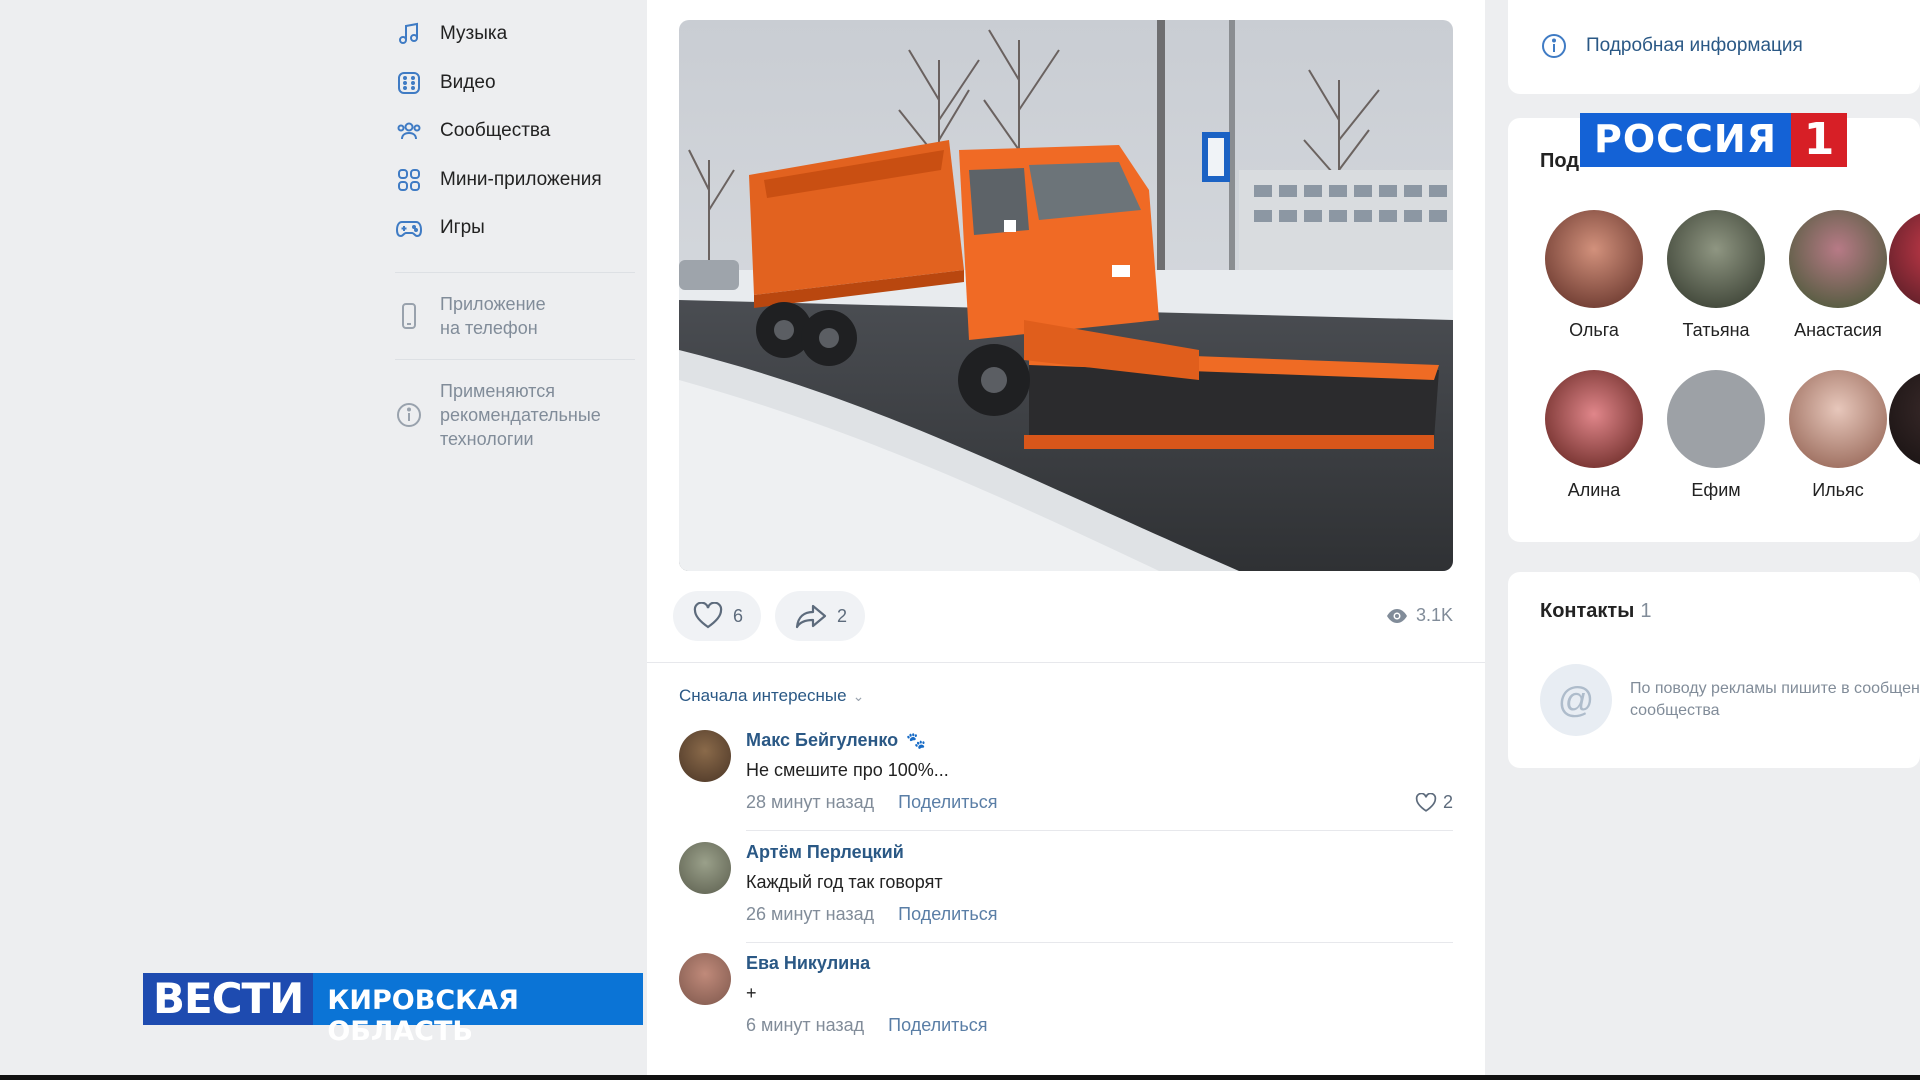  I want to click on phone-icon, so click(409, 316).